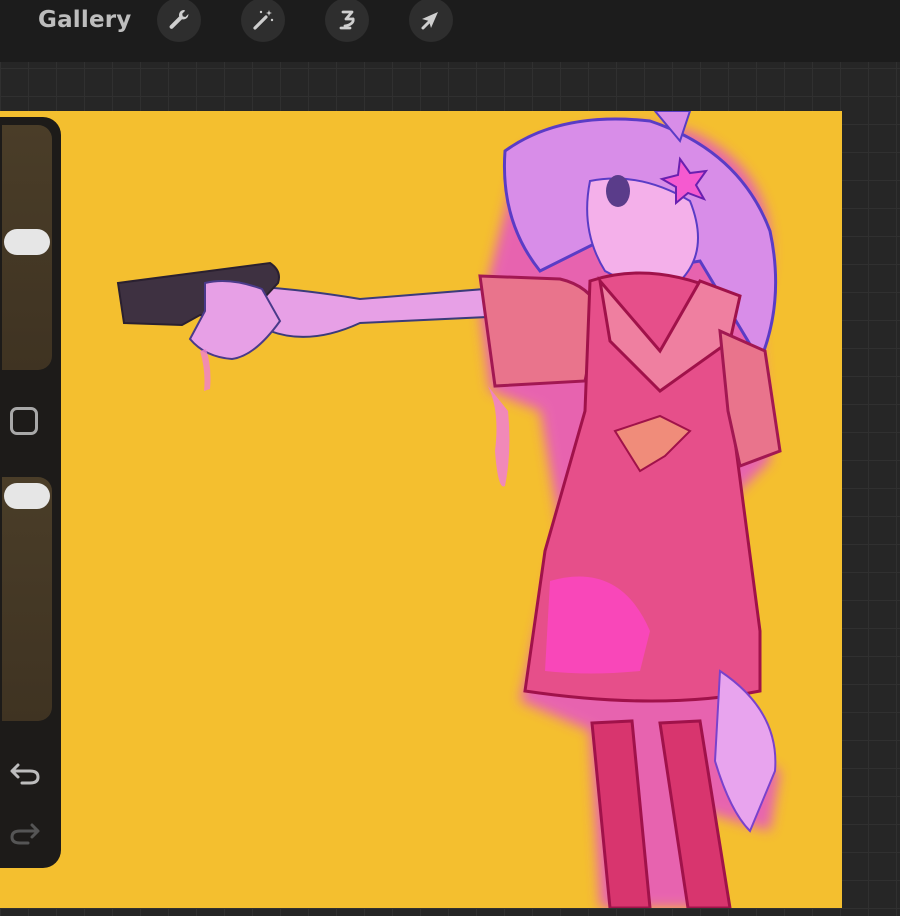  Describe the element at coordinates (25, 771) in the screenshot. I see `undo-icon` at that location.